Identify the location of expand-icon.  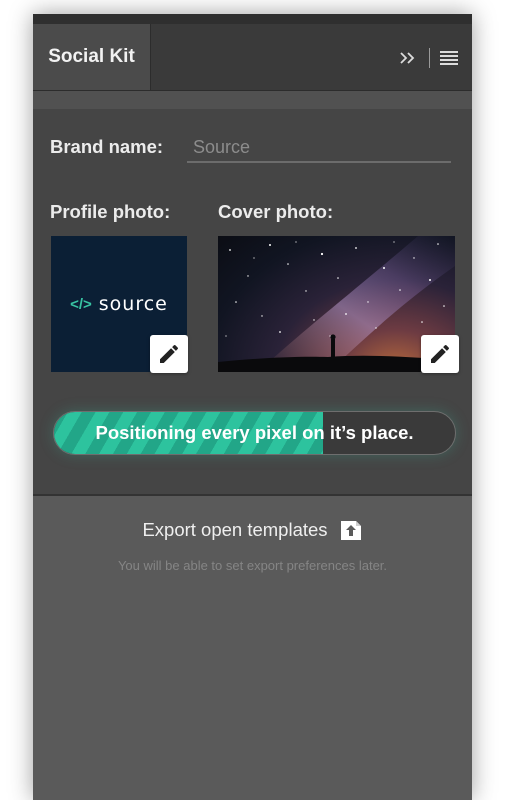
(408, 58).